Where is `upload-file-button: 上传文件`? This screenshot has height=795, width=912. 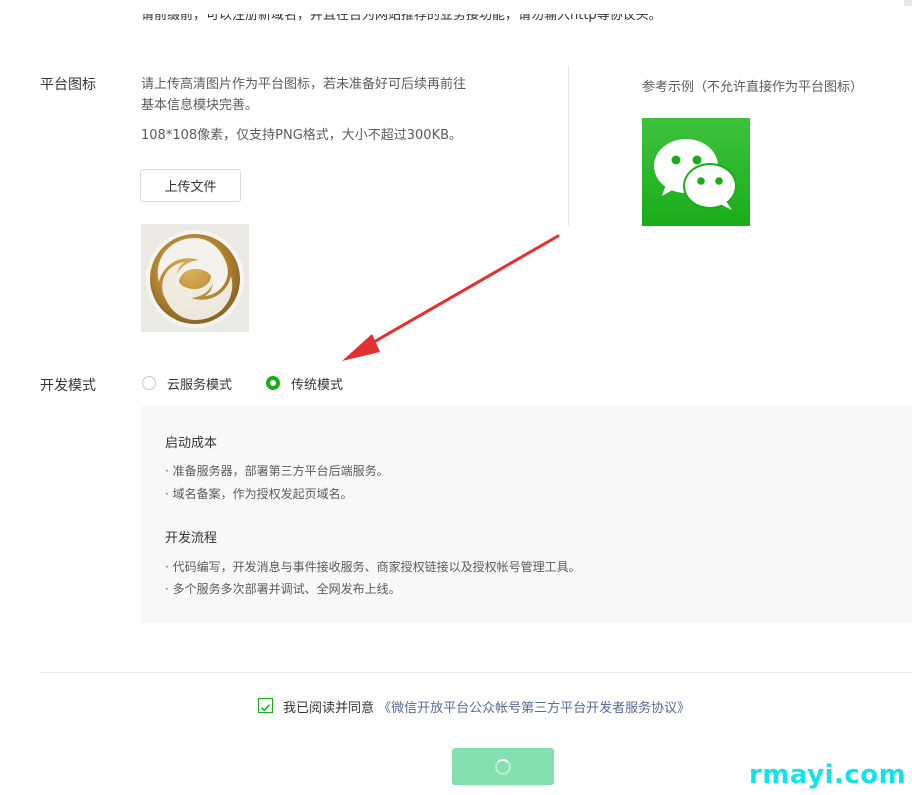
upload-file-button: 上传文件 is located at coordinates (190, 185).